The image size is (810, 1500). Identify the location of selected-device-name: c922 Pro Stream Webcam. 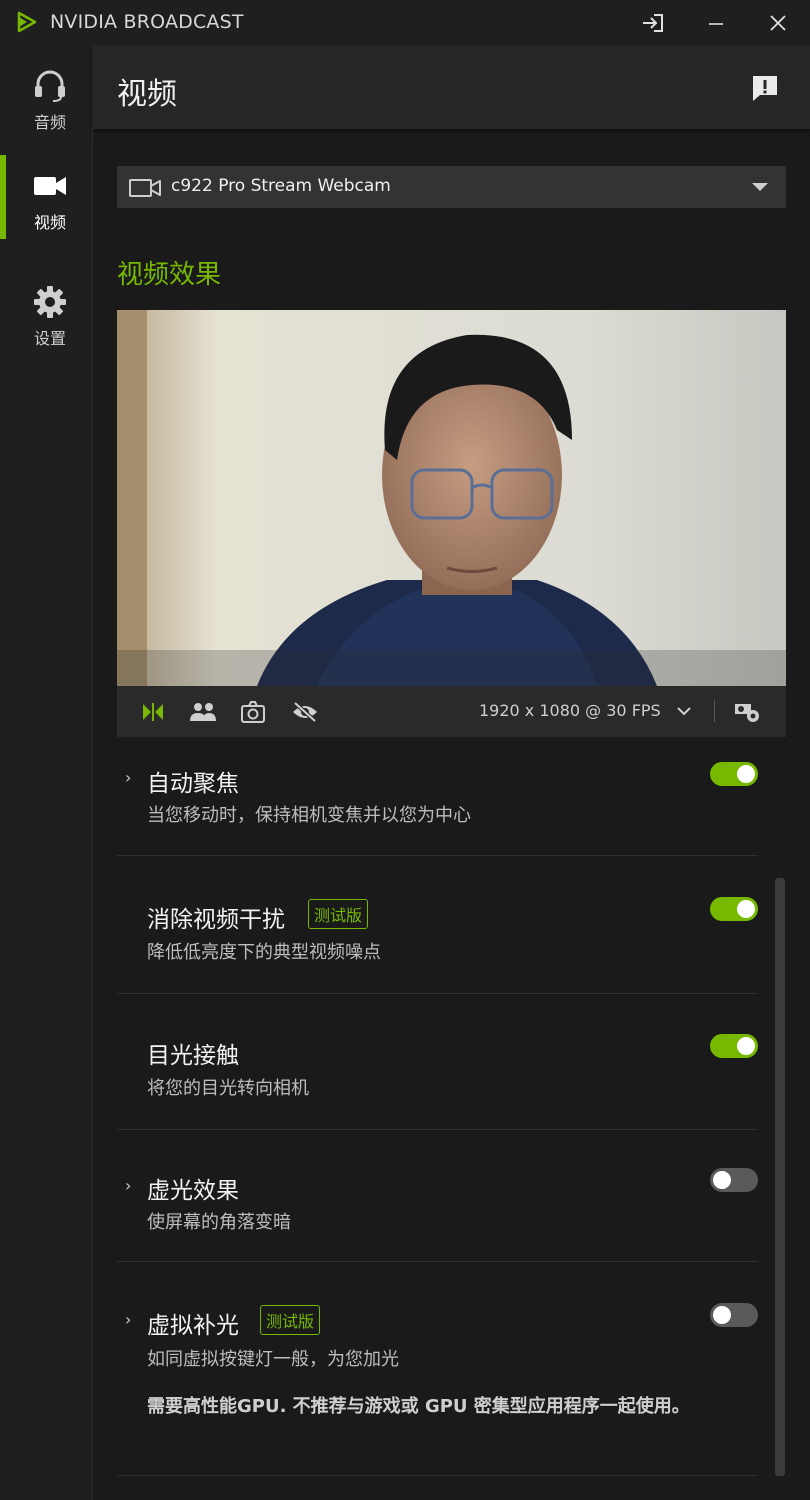
(281, 186).